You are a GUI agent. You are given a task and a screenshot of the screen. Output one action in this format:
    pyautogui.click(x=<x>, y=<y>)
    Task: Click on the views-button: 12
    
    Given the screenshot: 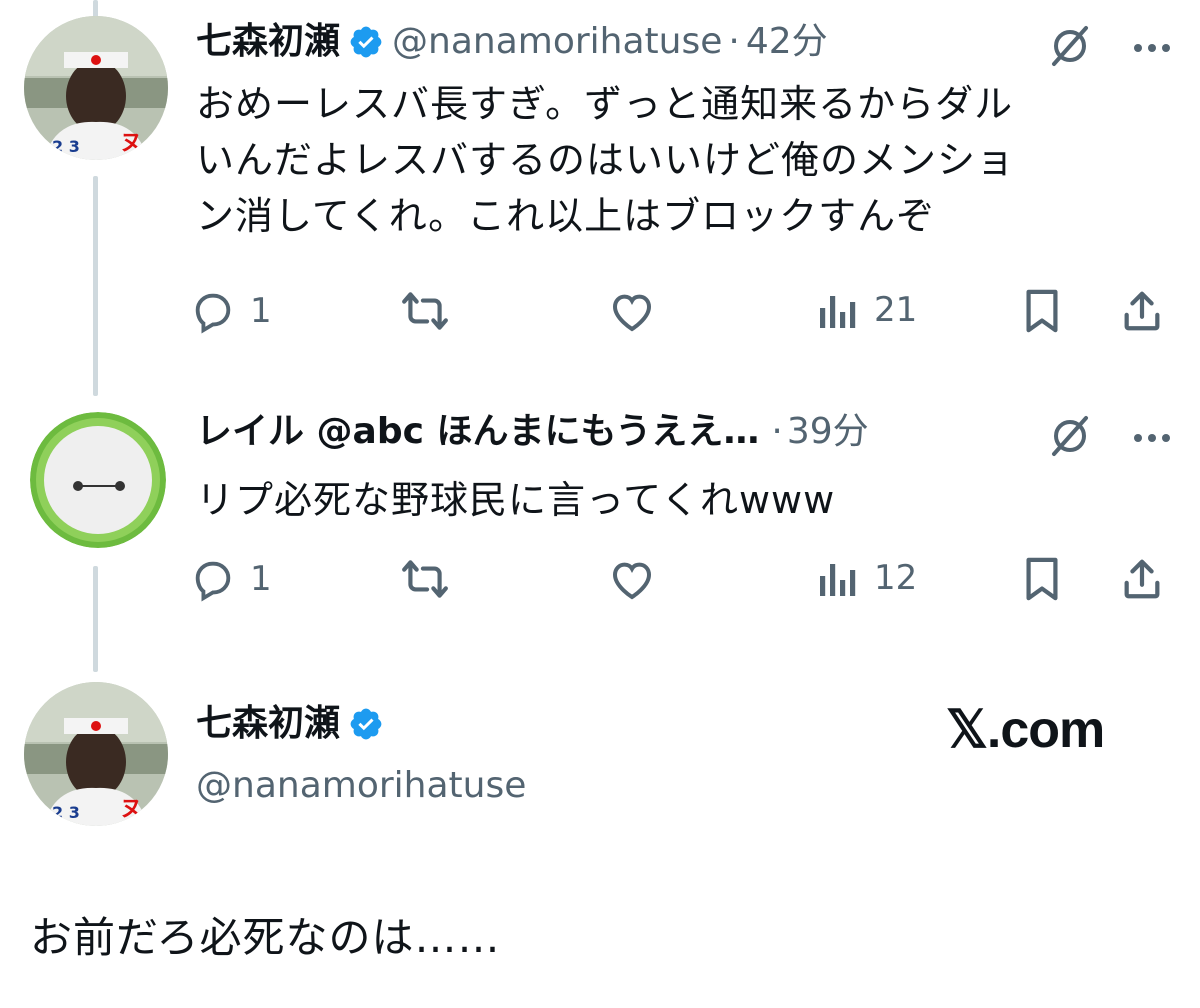 What is the action you would take?
    pyautogui.click(x=866, y=578)
    